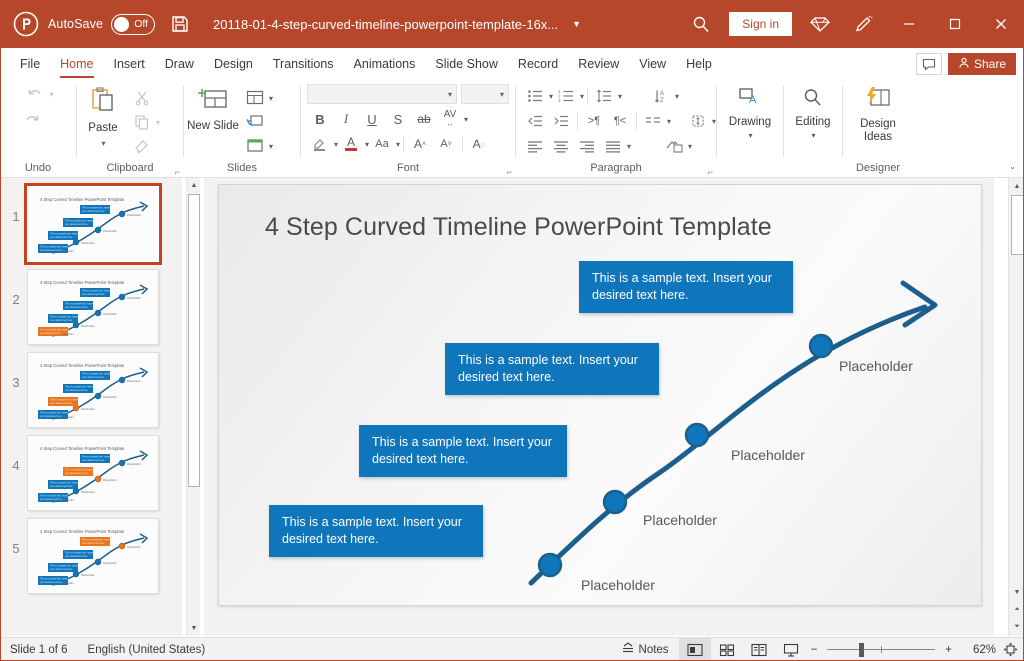  I want to click on justify-dropdown-icon: ▾, so click(629, 146).